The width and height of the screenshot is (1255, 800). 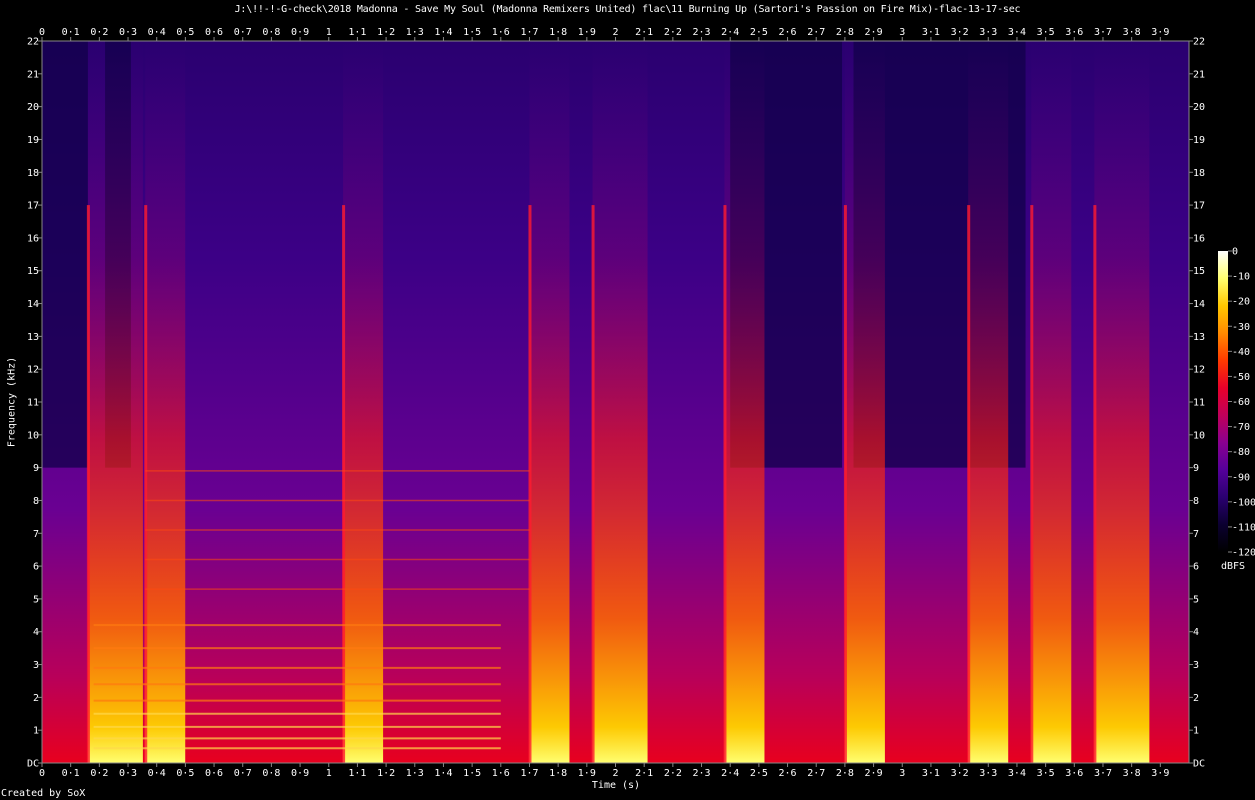 What do you see at coordinates (501, 32) in the screenshot?
I see `x-tick-label-top: 1·6` at bounding box center [501, 32].